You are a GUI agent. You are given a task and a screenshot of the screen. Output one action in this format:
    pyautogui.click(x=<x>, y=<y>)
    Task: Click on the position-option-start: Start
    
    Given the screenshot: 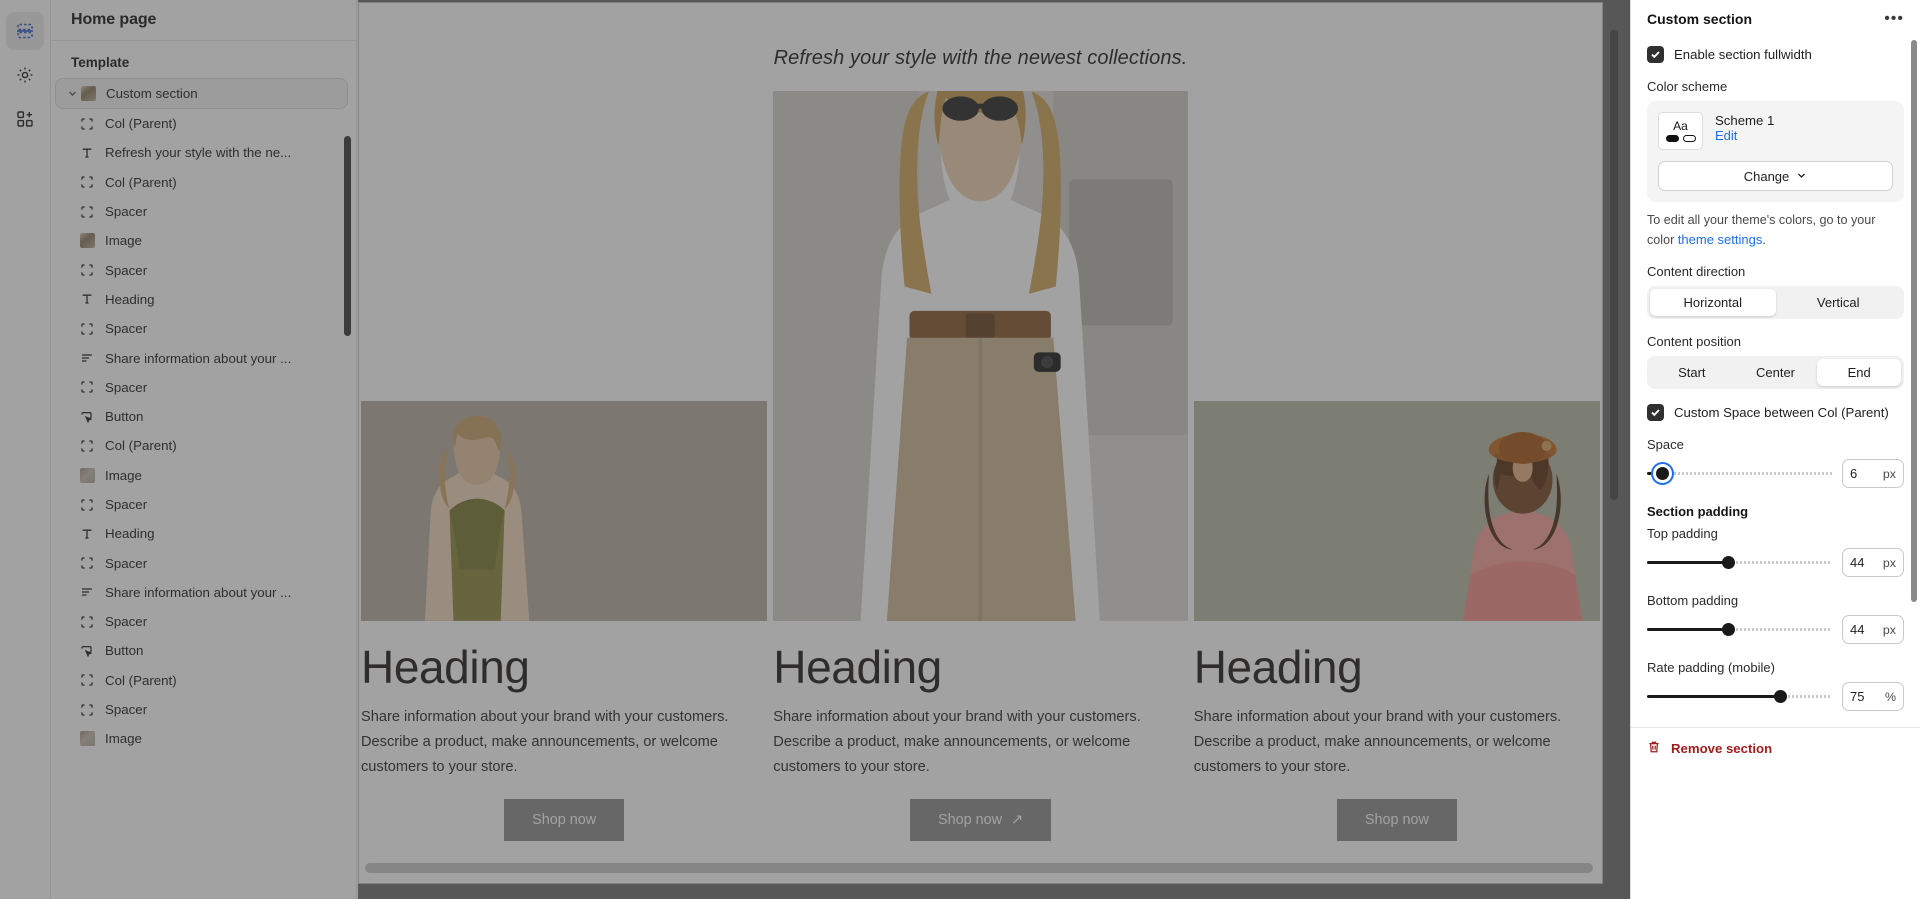 What is the action you would take?
    pyautogui.click(x=1692, y=372)
    